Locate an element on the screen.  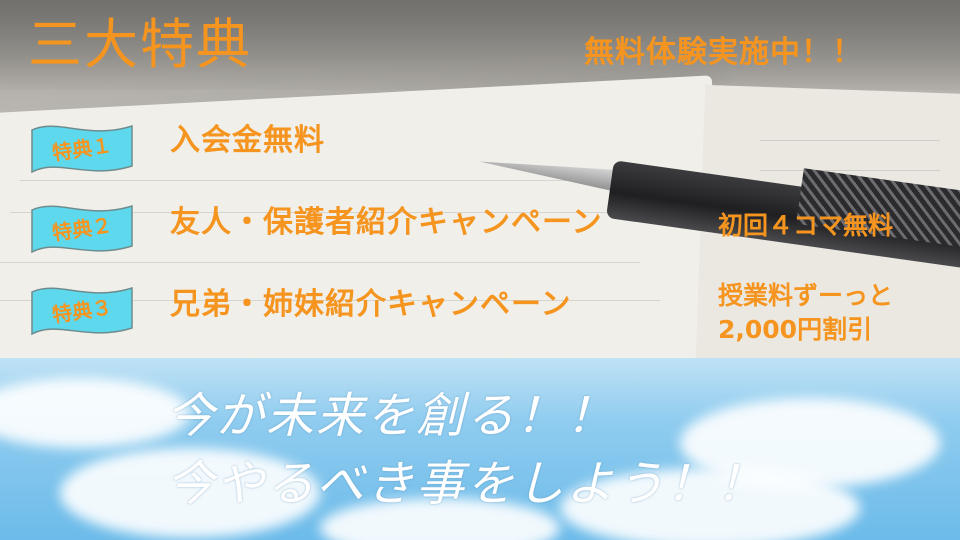
benefit-name: 友人・保護者紹介キャンペーン is located at coordinates (386, 222).